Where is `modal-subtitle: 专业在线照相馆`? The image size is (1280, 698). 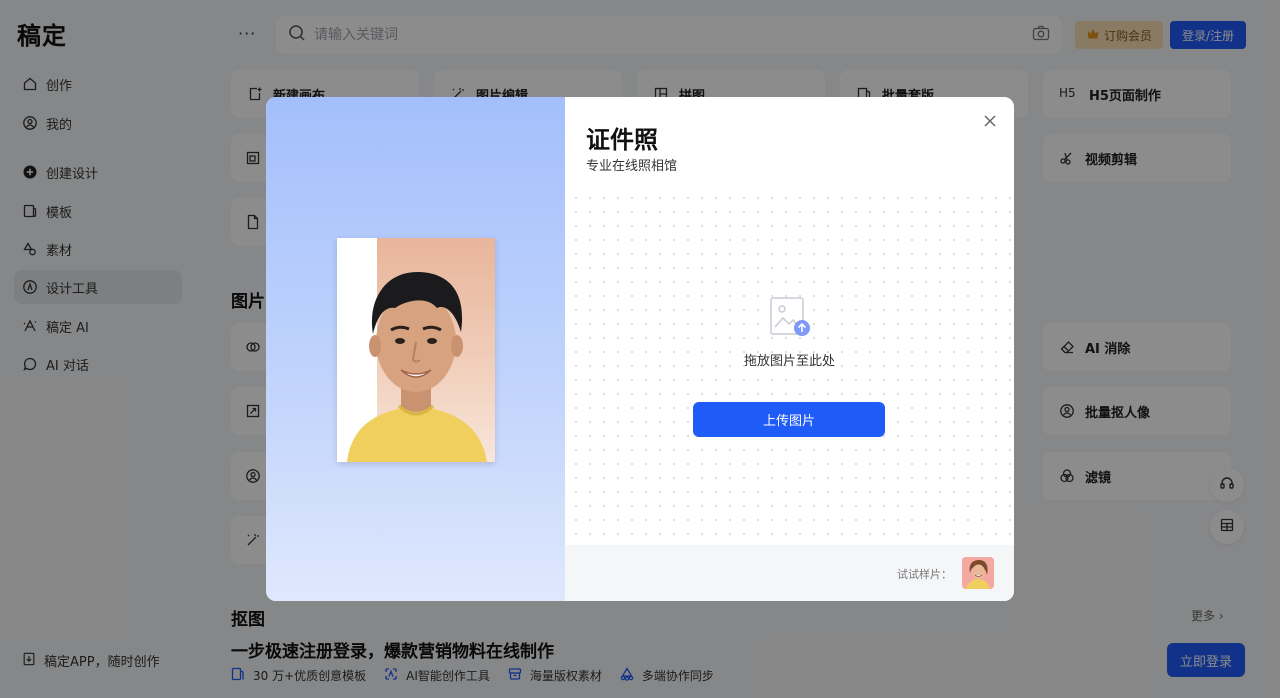 modal-subtitle: 专业在线照相馆 is located at coordinates (632, 166).